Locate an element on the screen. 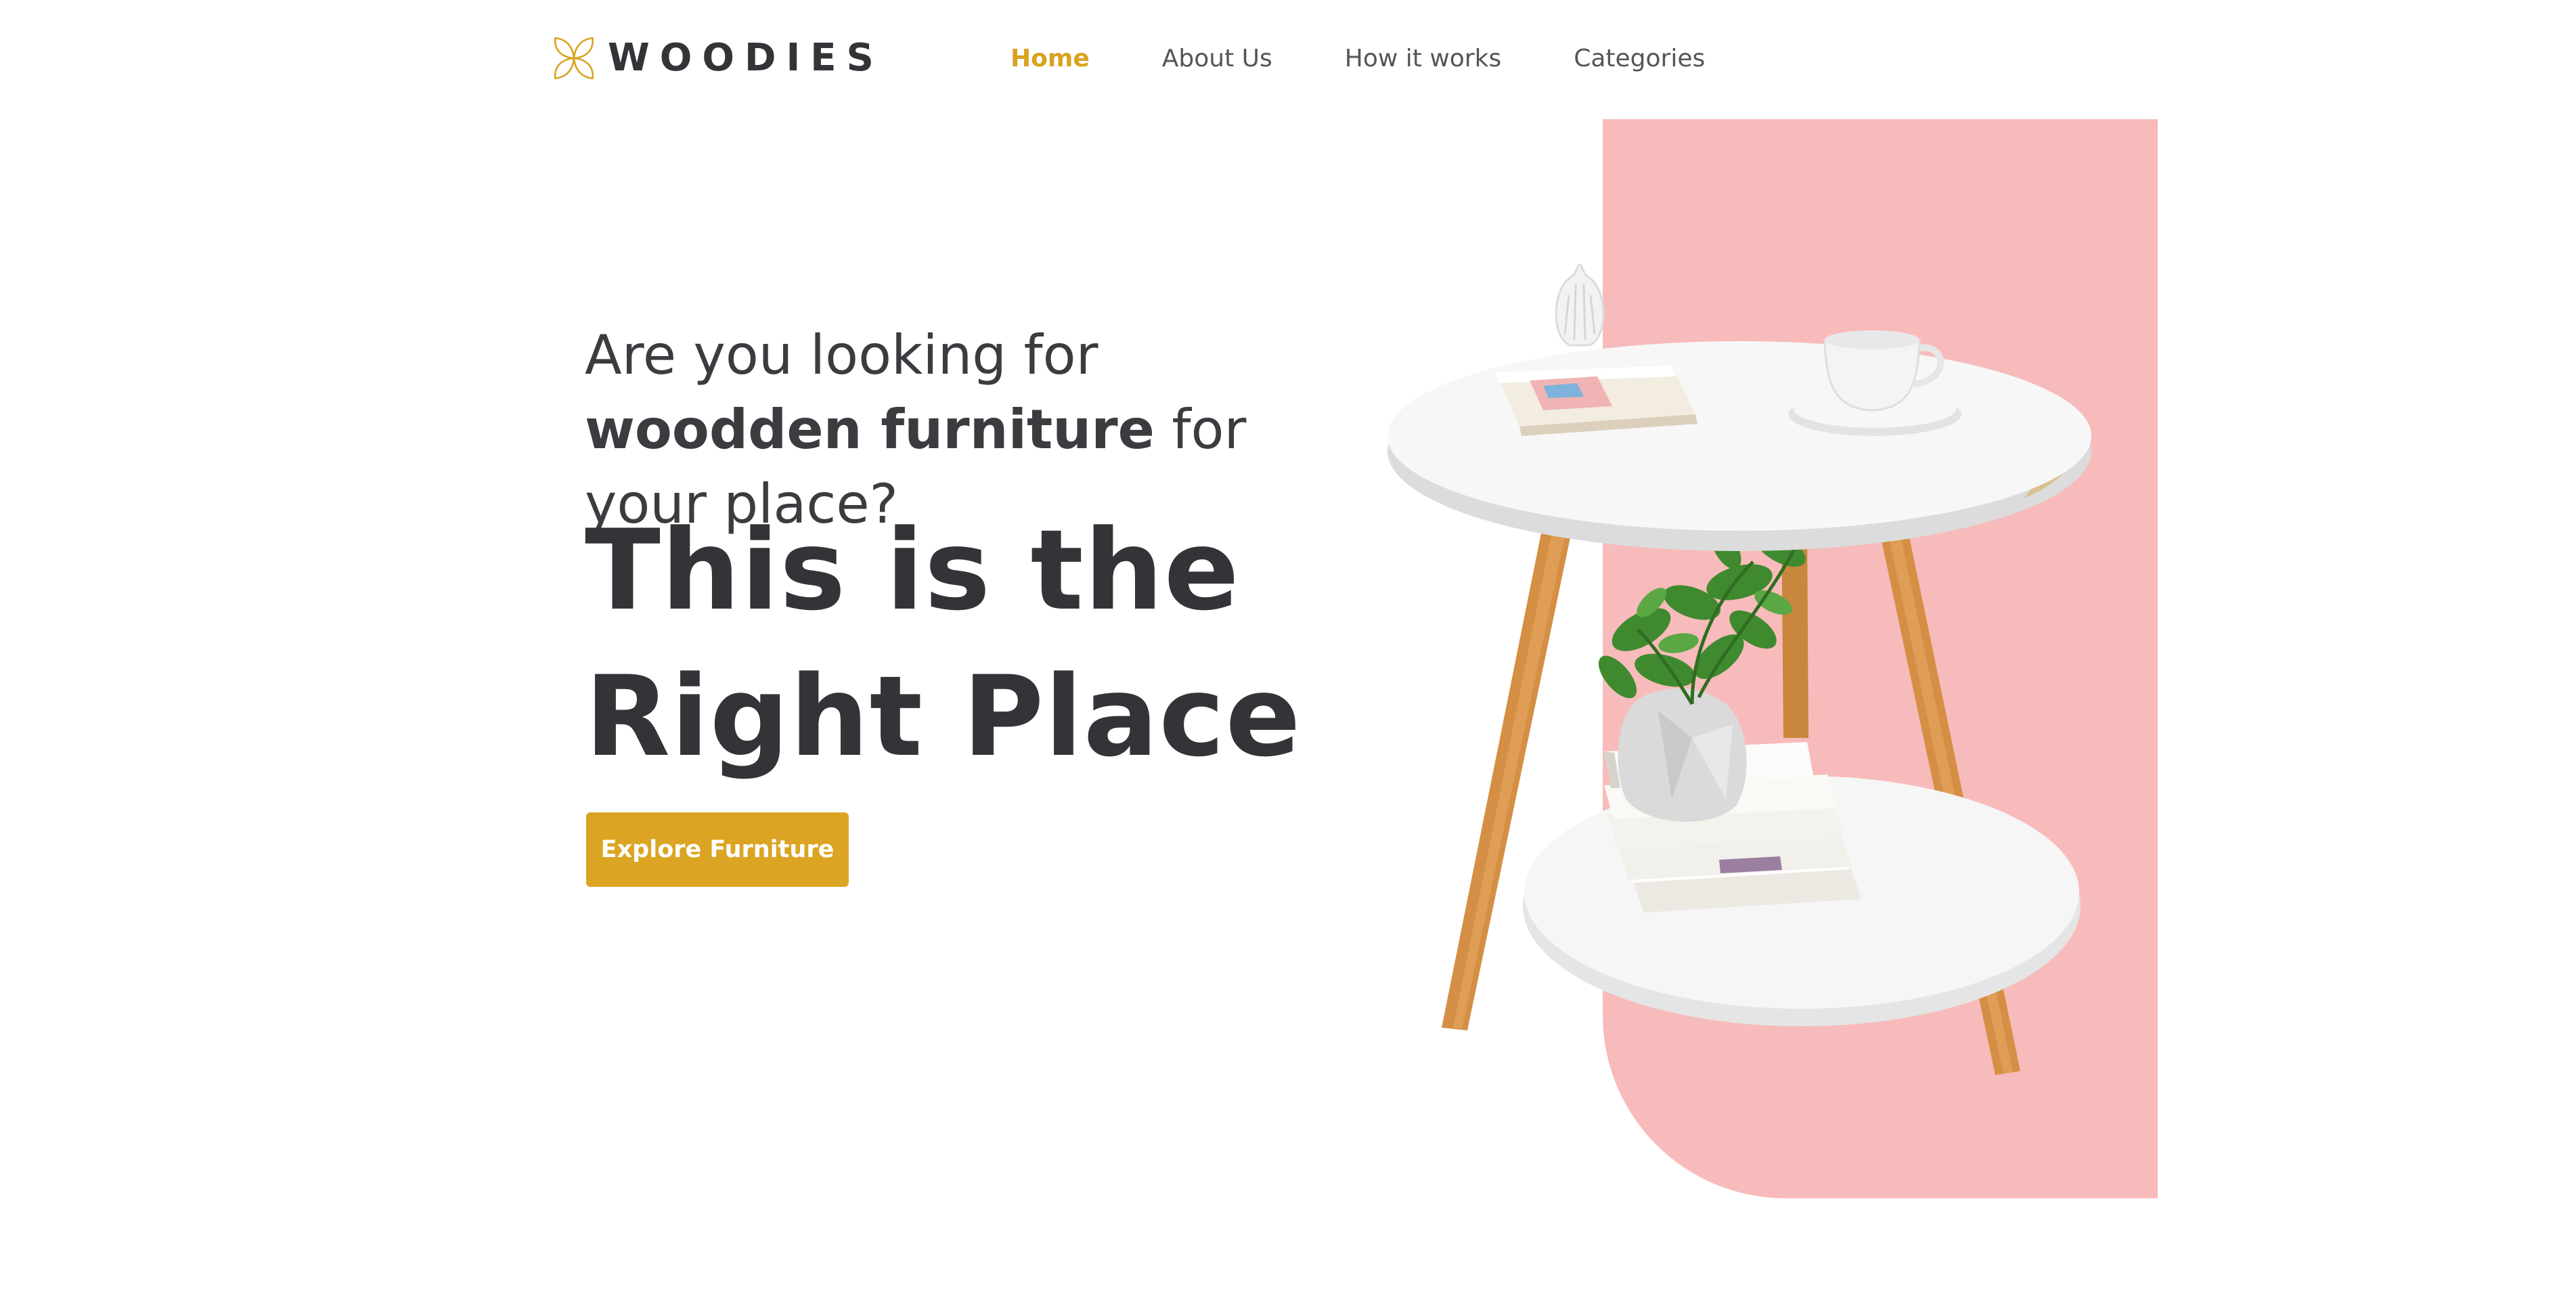 The width and height of the screenshot is (2576, 1312). flower-logo-icon is located at coordinates (574, 58).